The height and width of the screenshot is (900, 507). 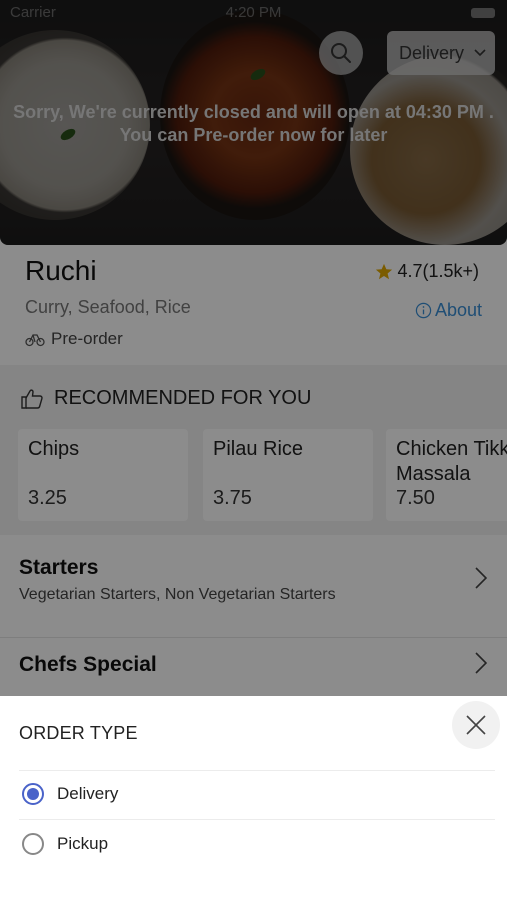 I want to click on close-button, so click(x=476, y=725).